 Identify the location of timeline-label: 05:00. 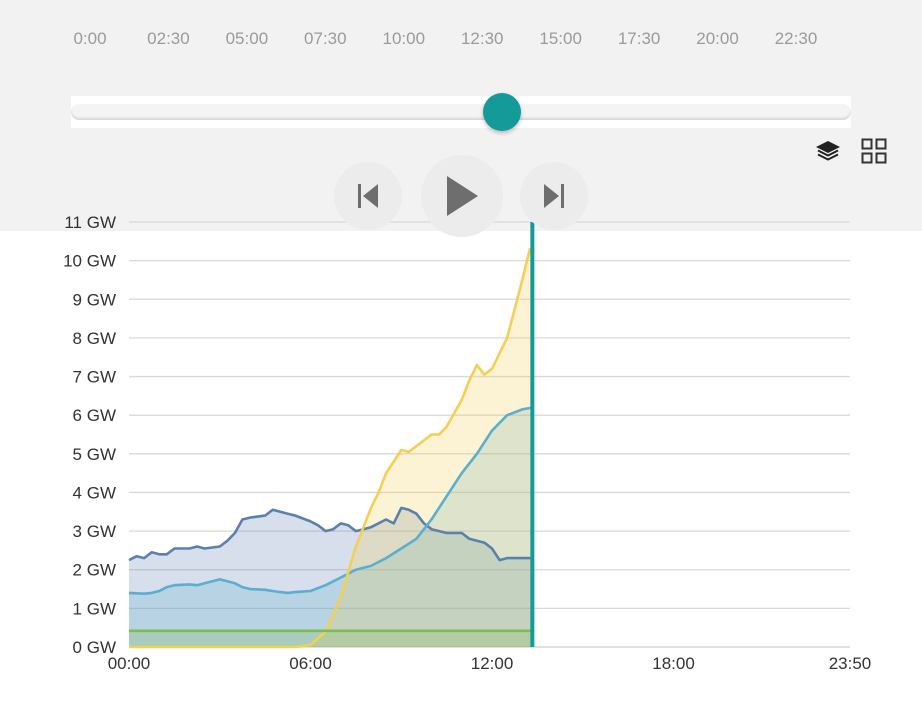
(247, 38).